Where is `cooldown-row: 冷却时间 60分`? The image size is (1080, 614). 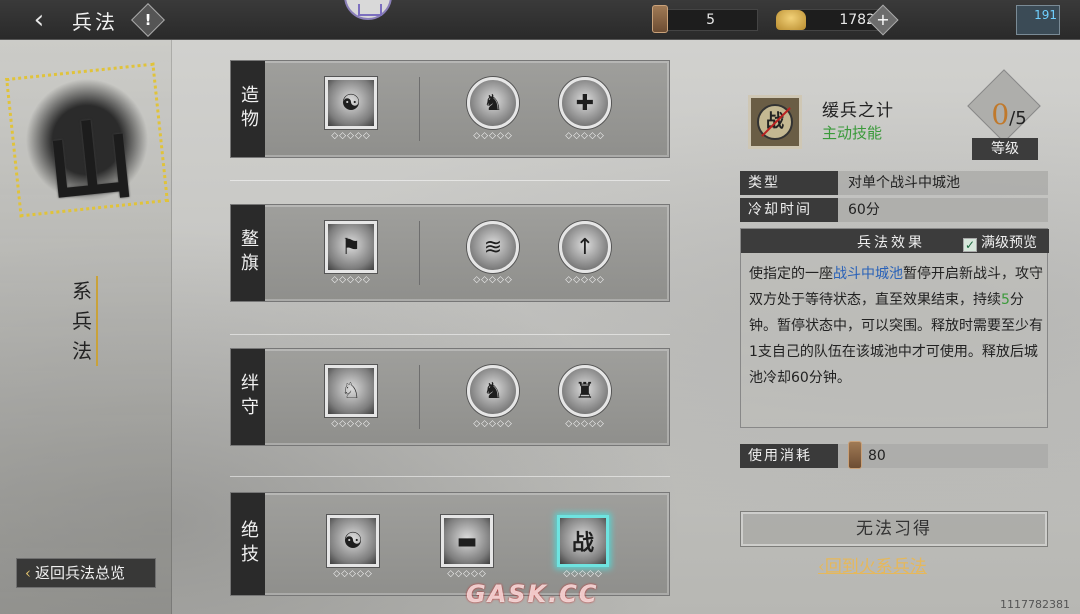
cooldown-row: 冷却时间 60分 is located at coordinates (894, 210).